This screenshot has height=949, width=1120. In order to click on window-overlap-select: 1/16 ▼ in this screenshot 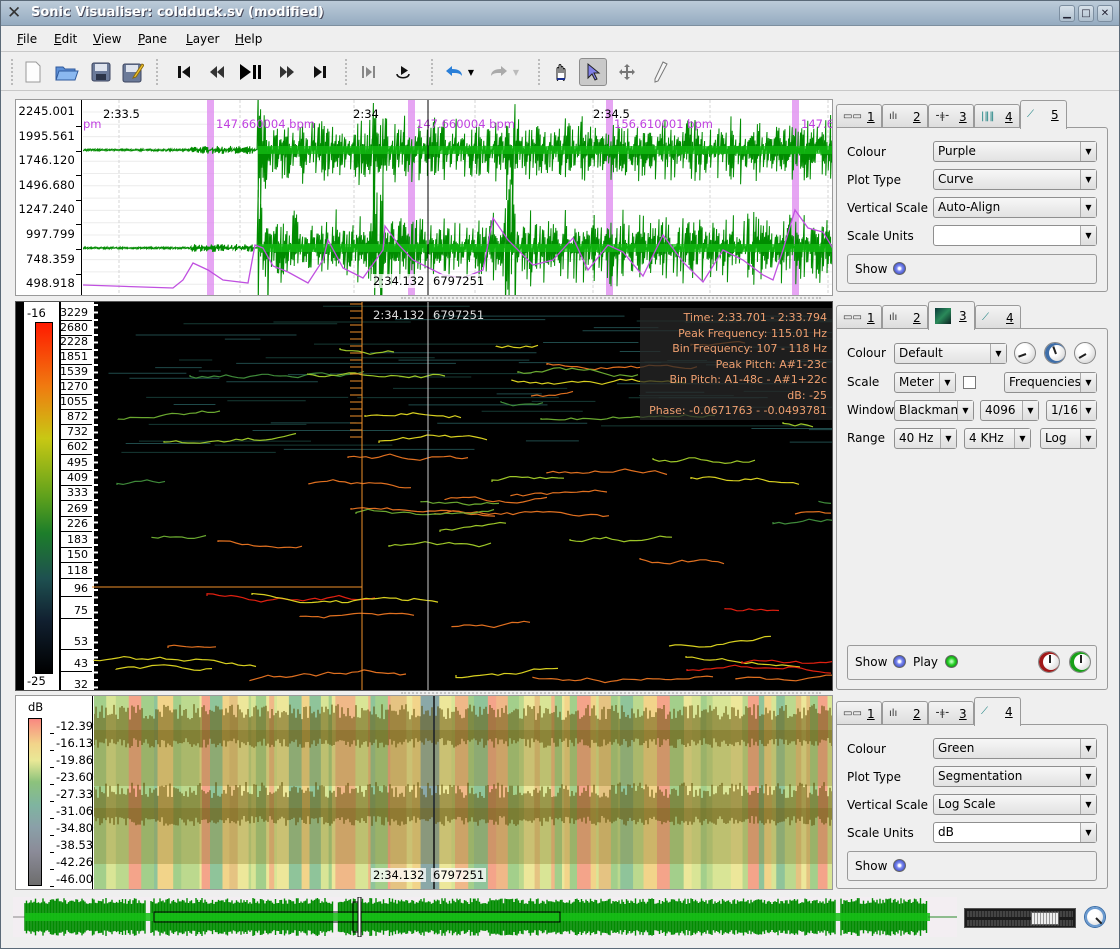, I will do `click(1071, 410)`.